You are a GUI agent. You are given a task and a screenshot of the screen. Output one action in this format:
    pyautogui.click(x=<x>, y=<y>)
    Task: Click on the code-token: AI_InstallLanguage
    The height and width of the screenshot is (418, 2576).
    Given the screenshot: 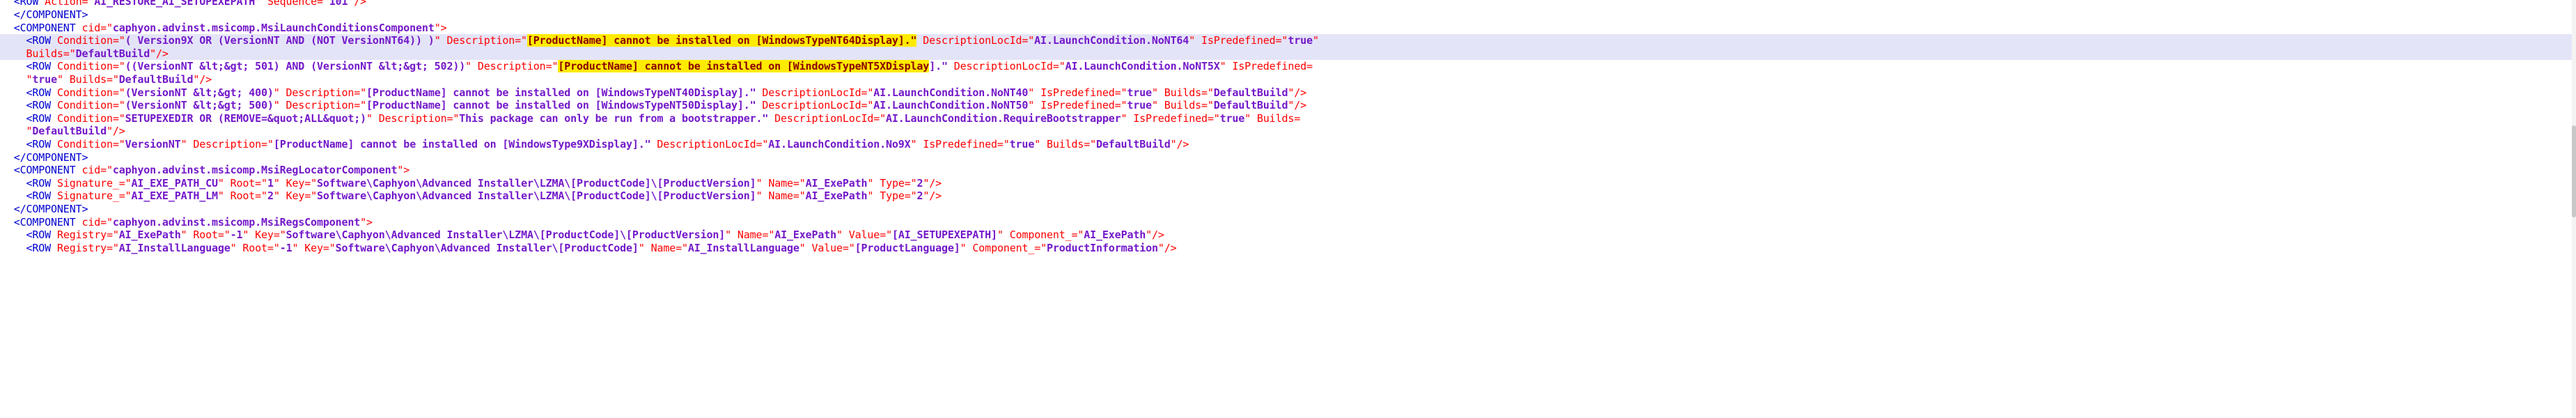 What is the action you would take?
    pyautogui.click(x=743, y=247)
    